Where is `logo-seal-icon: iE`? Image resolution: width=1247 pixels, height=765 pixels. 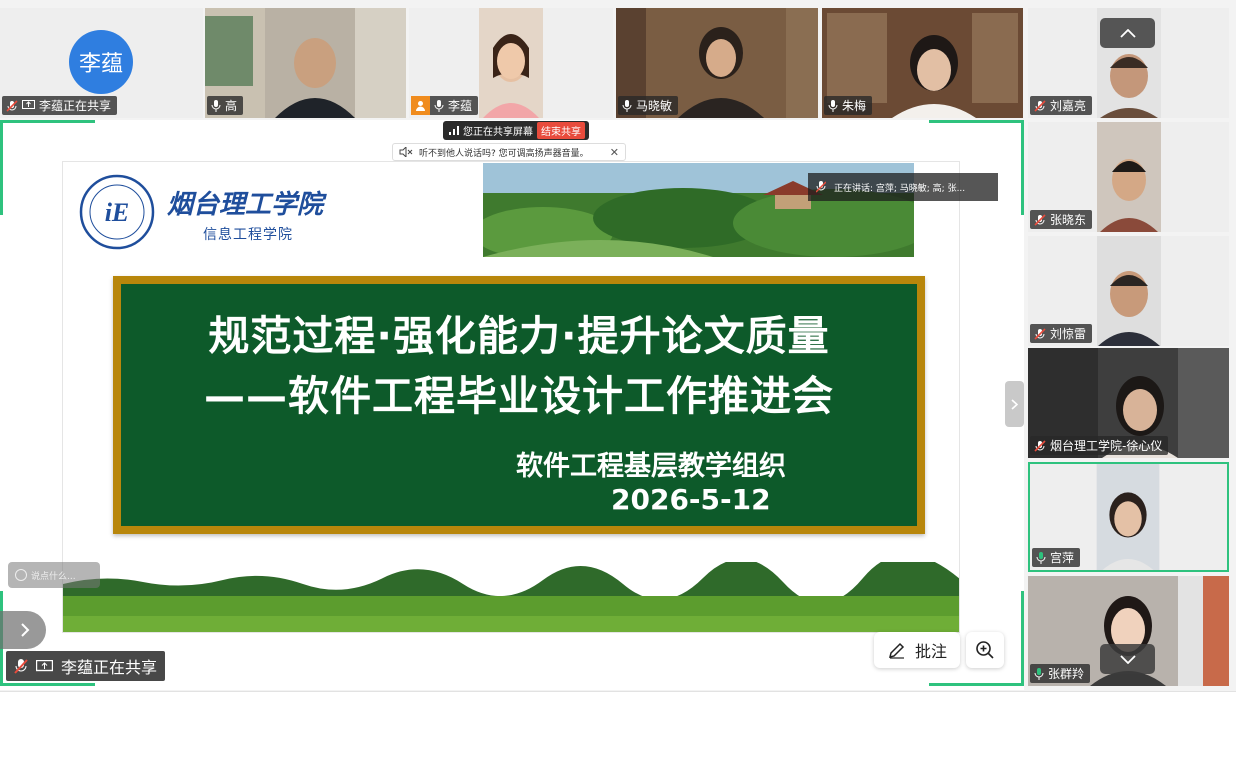 logo-seal-icon: iE is located at coordinates (117, 212).